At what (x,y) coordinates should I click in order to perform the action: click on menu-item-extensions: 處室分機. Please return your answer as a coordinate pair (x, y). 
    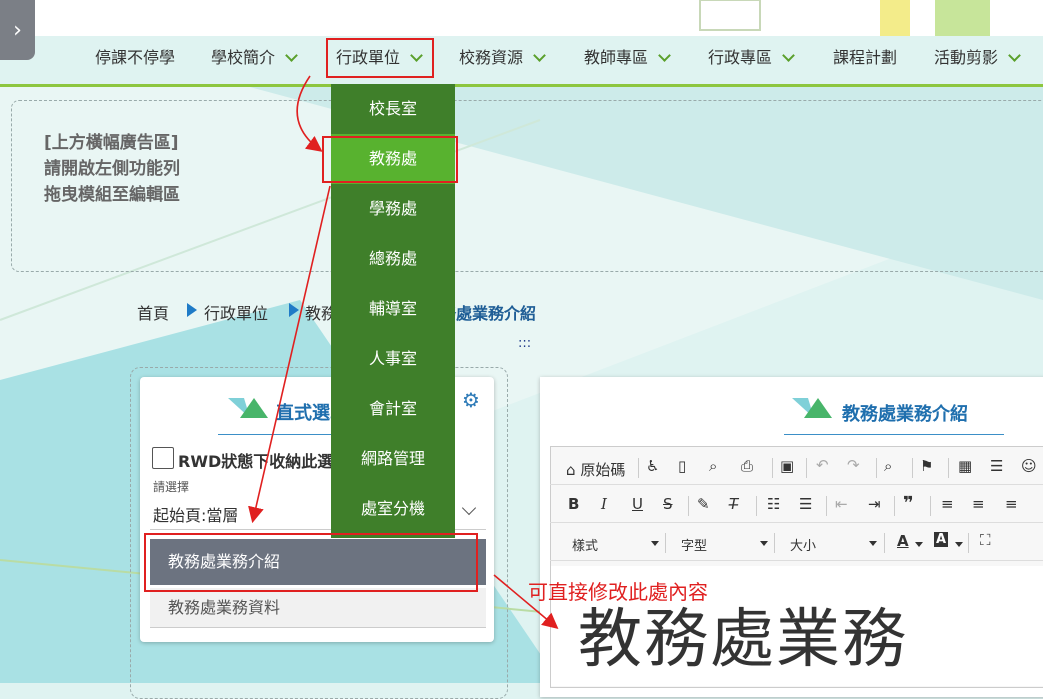
    Looking at the image, I should click on (393, 509).